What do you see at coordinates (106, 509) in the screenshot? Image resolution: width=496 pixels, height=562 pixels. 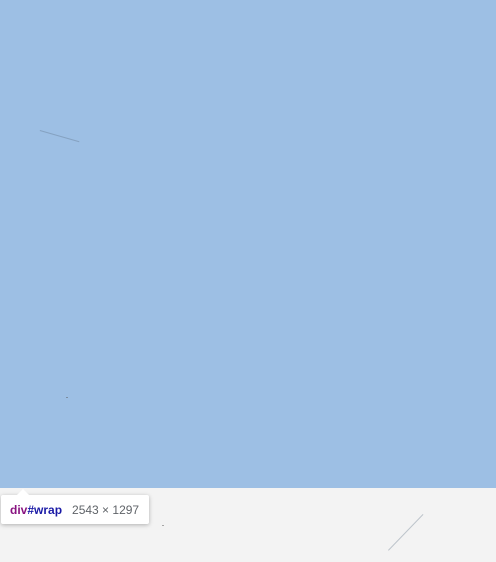 I see `tooltip-dimensions: 2543 × 1297` at bounding box center [106, 509].